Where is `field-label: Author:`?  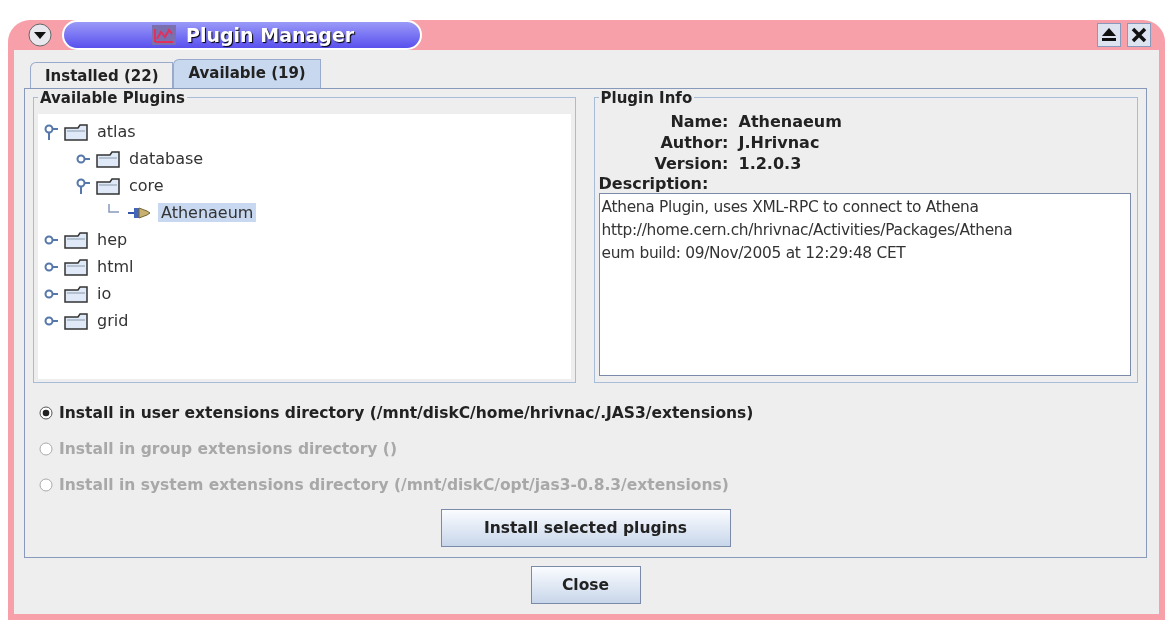
field-label: Author: is located at coordinates (694, 142).